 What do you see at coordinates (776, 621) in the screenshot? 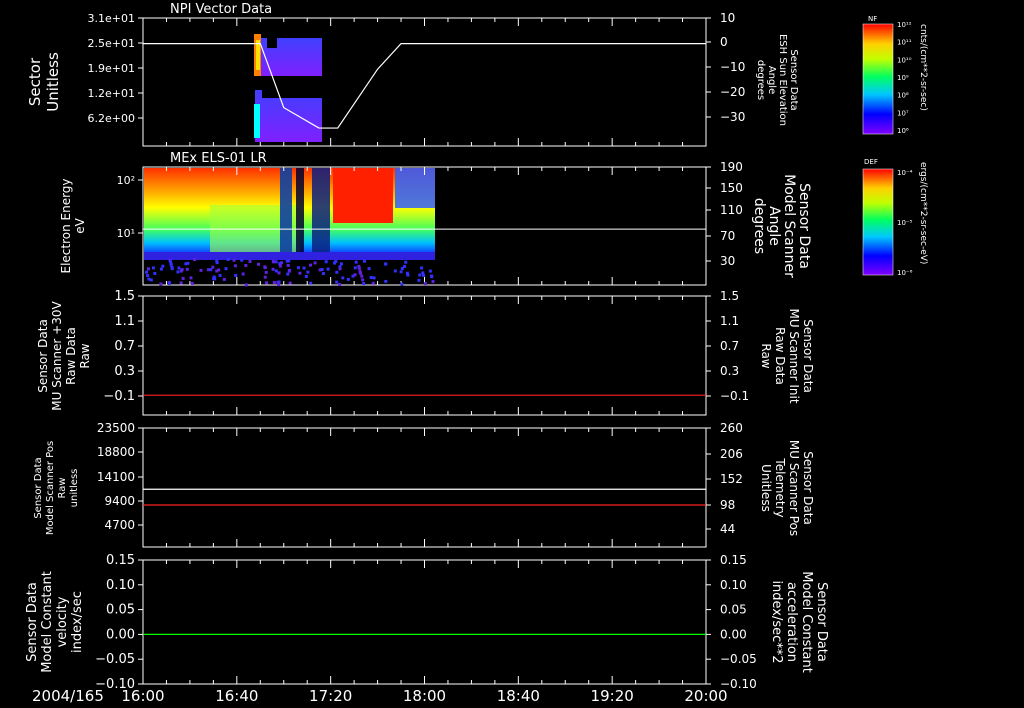
I see `constant-right-label-4: index/sec**2` at bounding box center [776, 621].